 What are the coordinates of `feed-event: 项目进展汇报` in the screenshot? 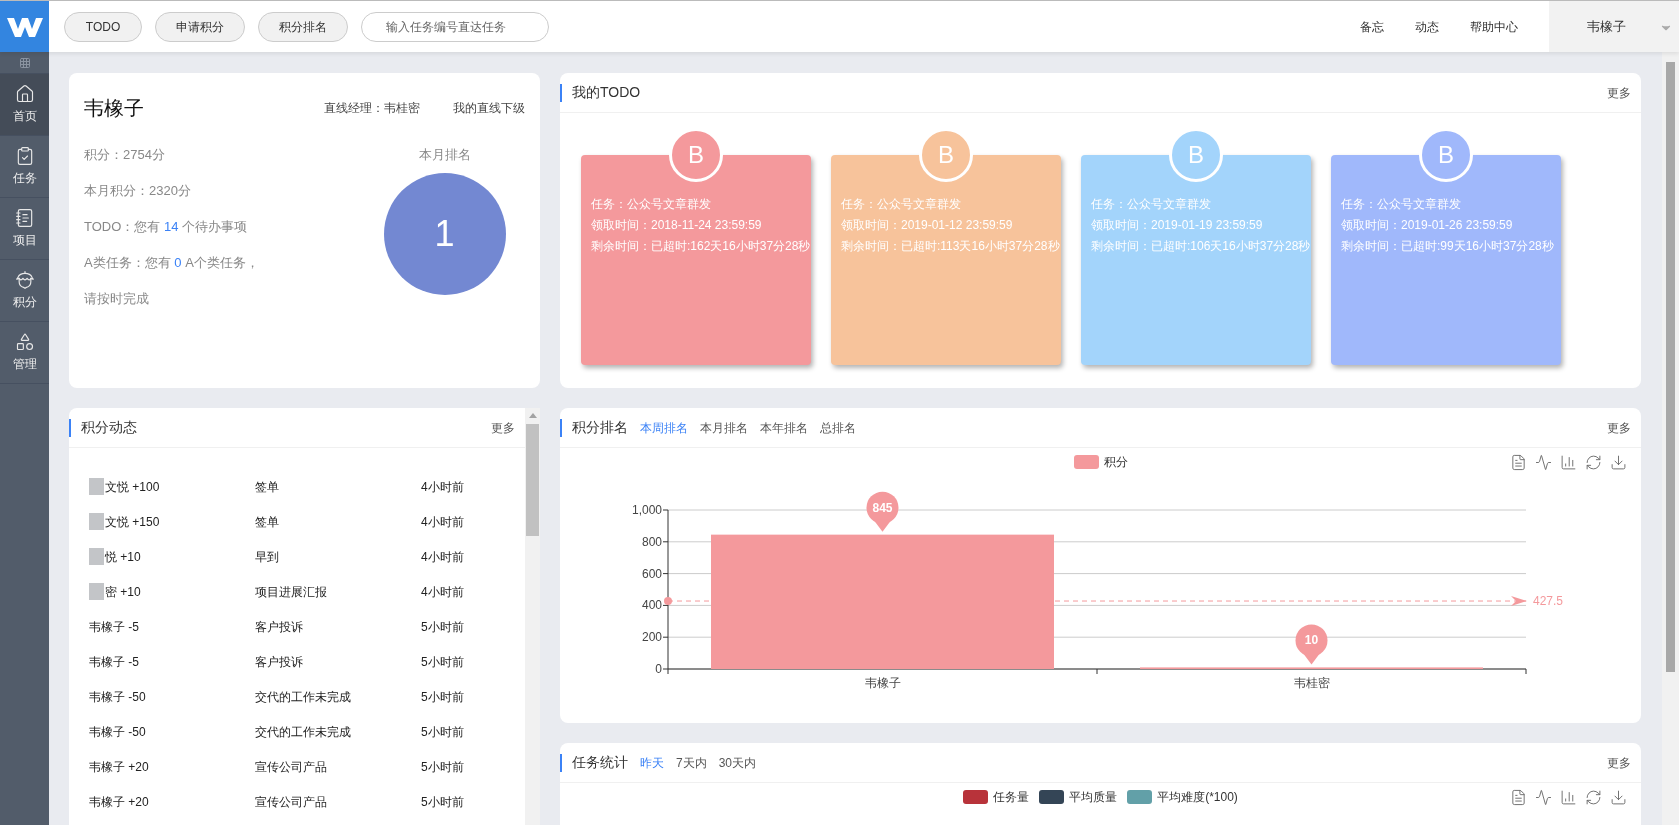 It's located at (291, 592).